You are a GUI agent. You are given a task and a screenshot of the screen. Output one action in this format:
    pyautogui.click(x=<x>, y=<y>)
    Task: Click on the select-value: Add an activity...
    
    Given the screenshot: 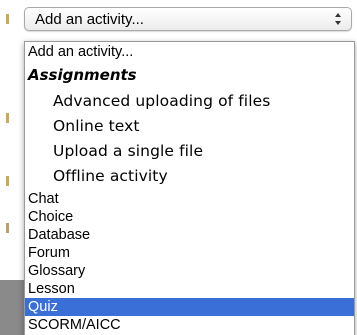 What is the action you would take?
    pyautogui.click(x=89, y=19)
    